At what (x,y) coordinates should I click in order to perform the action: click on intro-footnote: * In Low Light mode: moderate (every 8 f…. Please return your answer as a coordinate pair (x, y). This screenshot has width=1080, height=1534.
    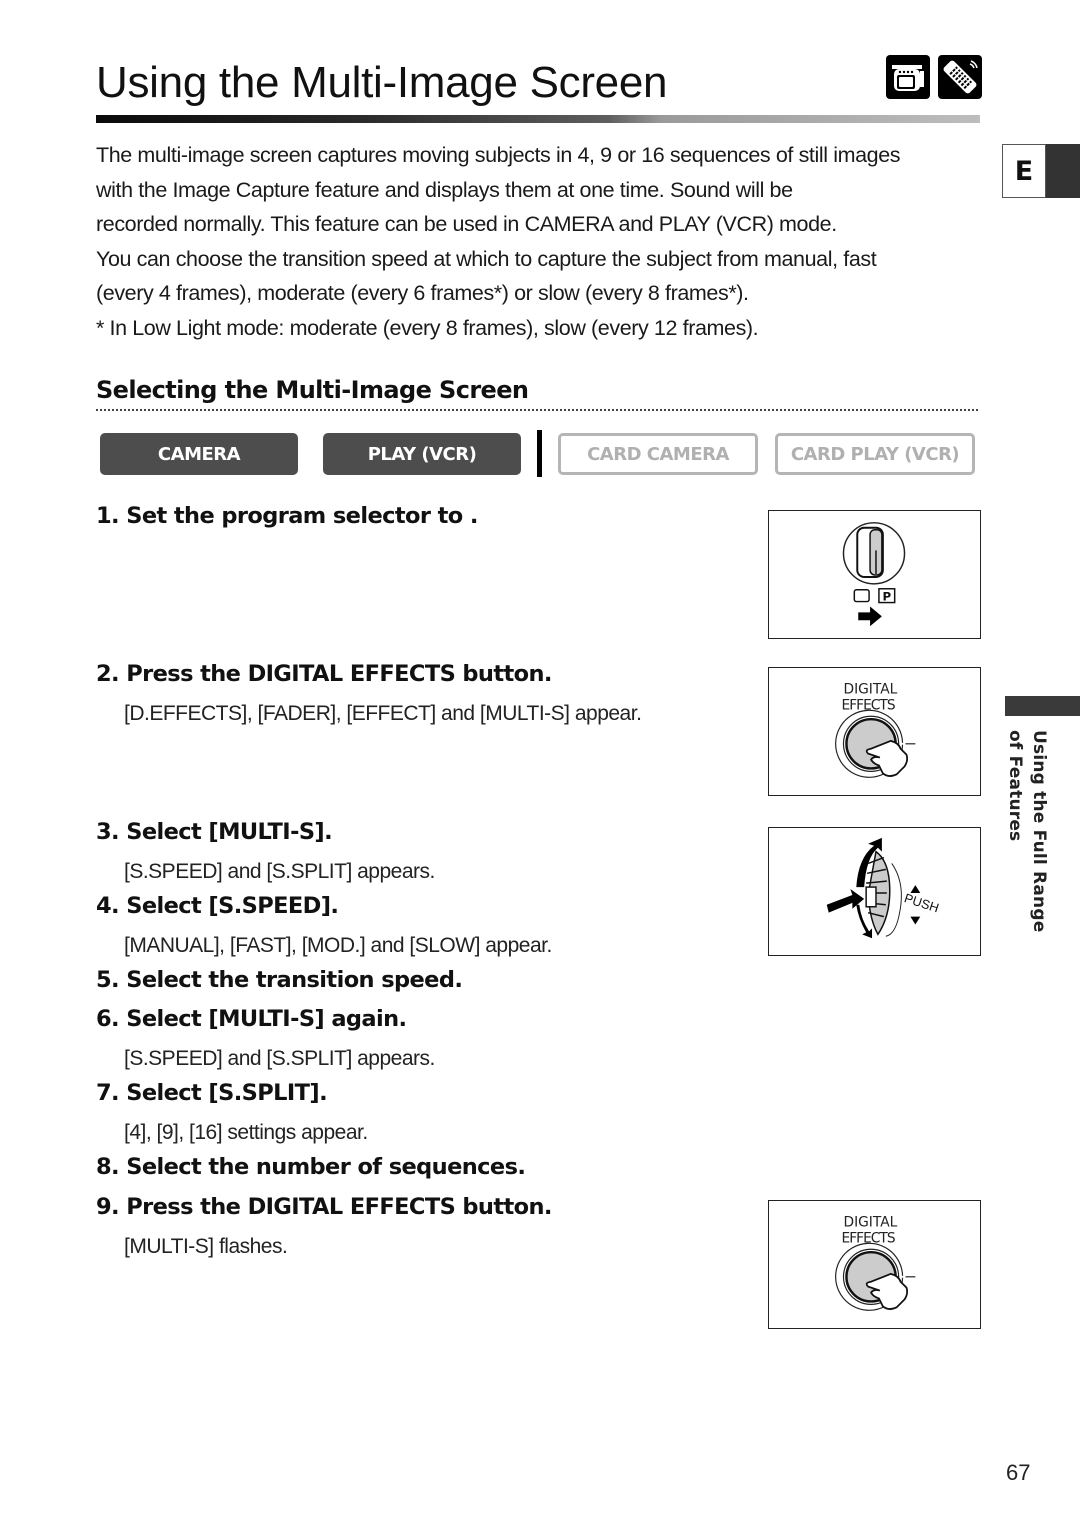
    Looking at the image, I should click on (427, 327).